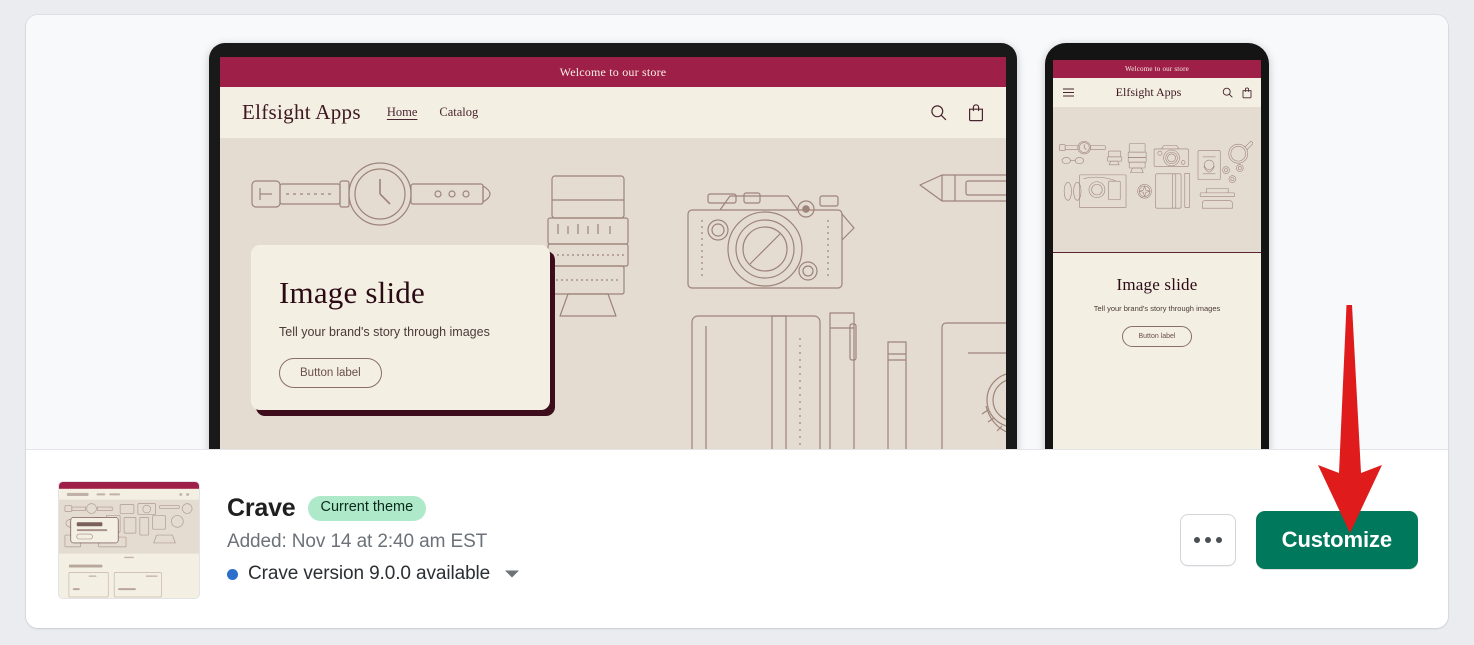  I want to click on mobile-announcement-bar: Welcome to our store, so click(1157, 69).